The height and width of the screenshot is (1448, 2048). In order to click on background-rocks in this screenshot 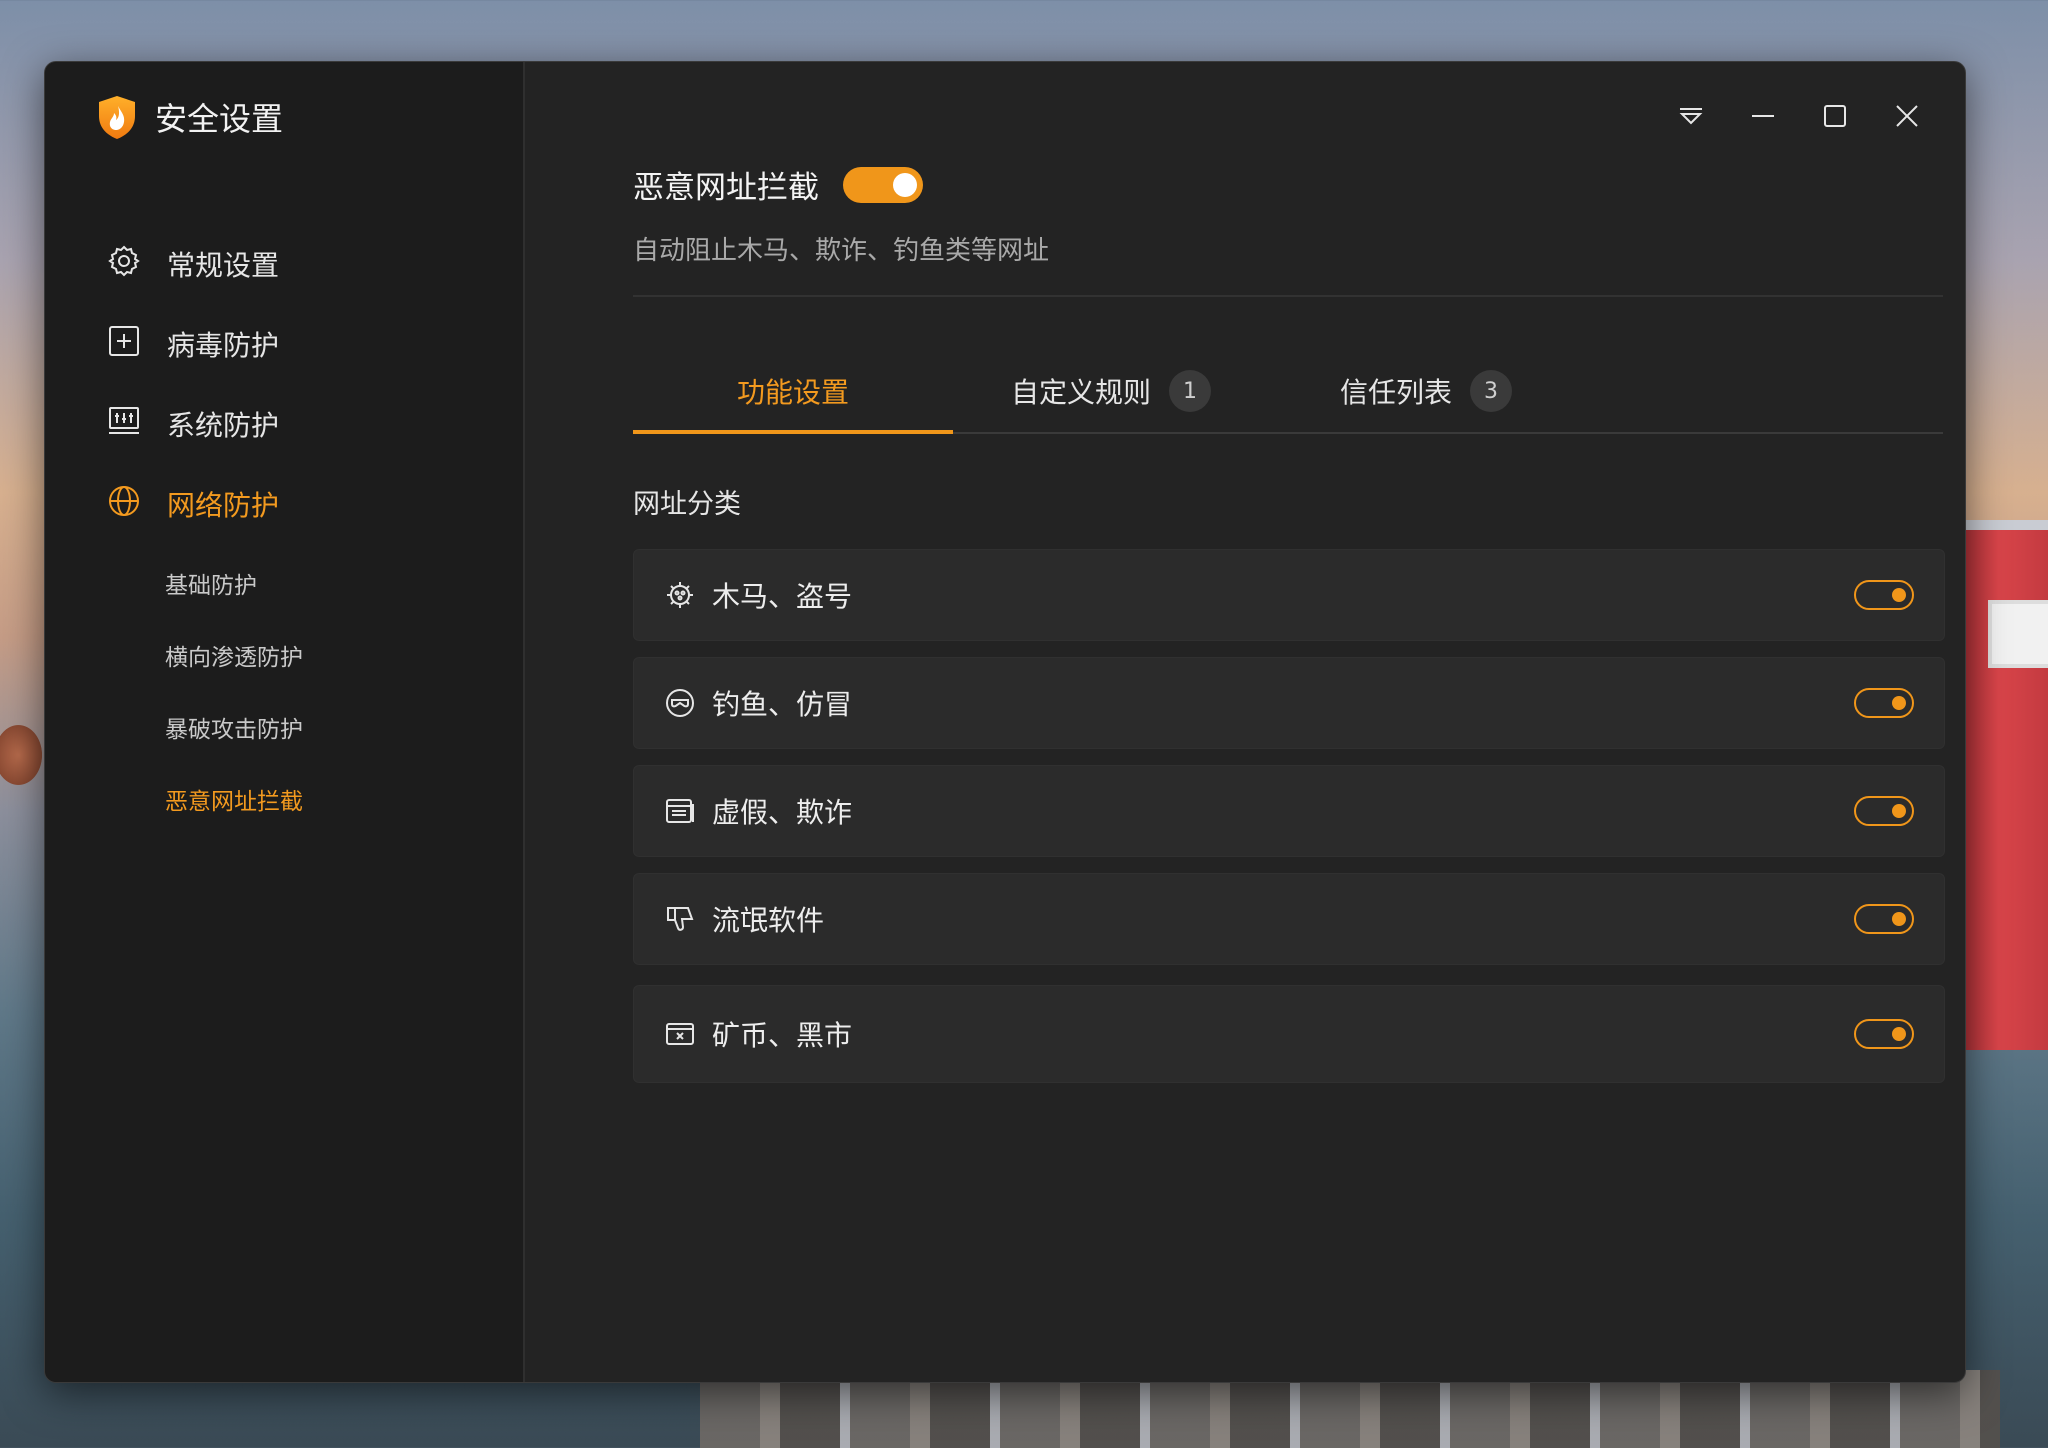, I will do `click(23, 755)`.